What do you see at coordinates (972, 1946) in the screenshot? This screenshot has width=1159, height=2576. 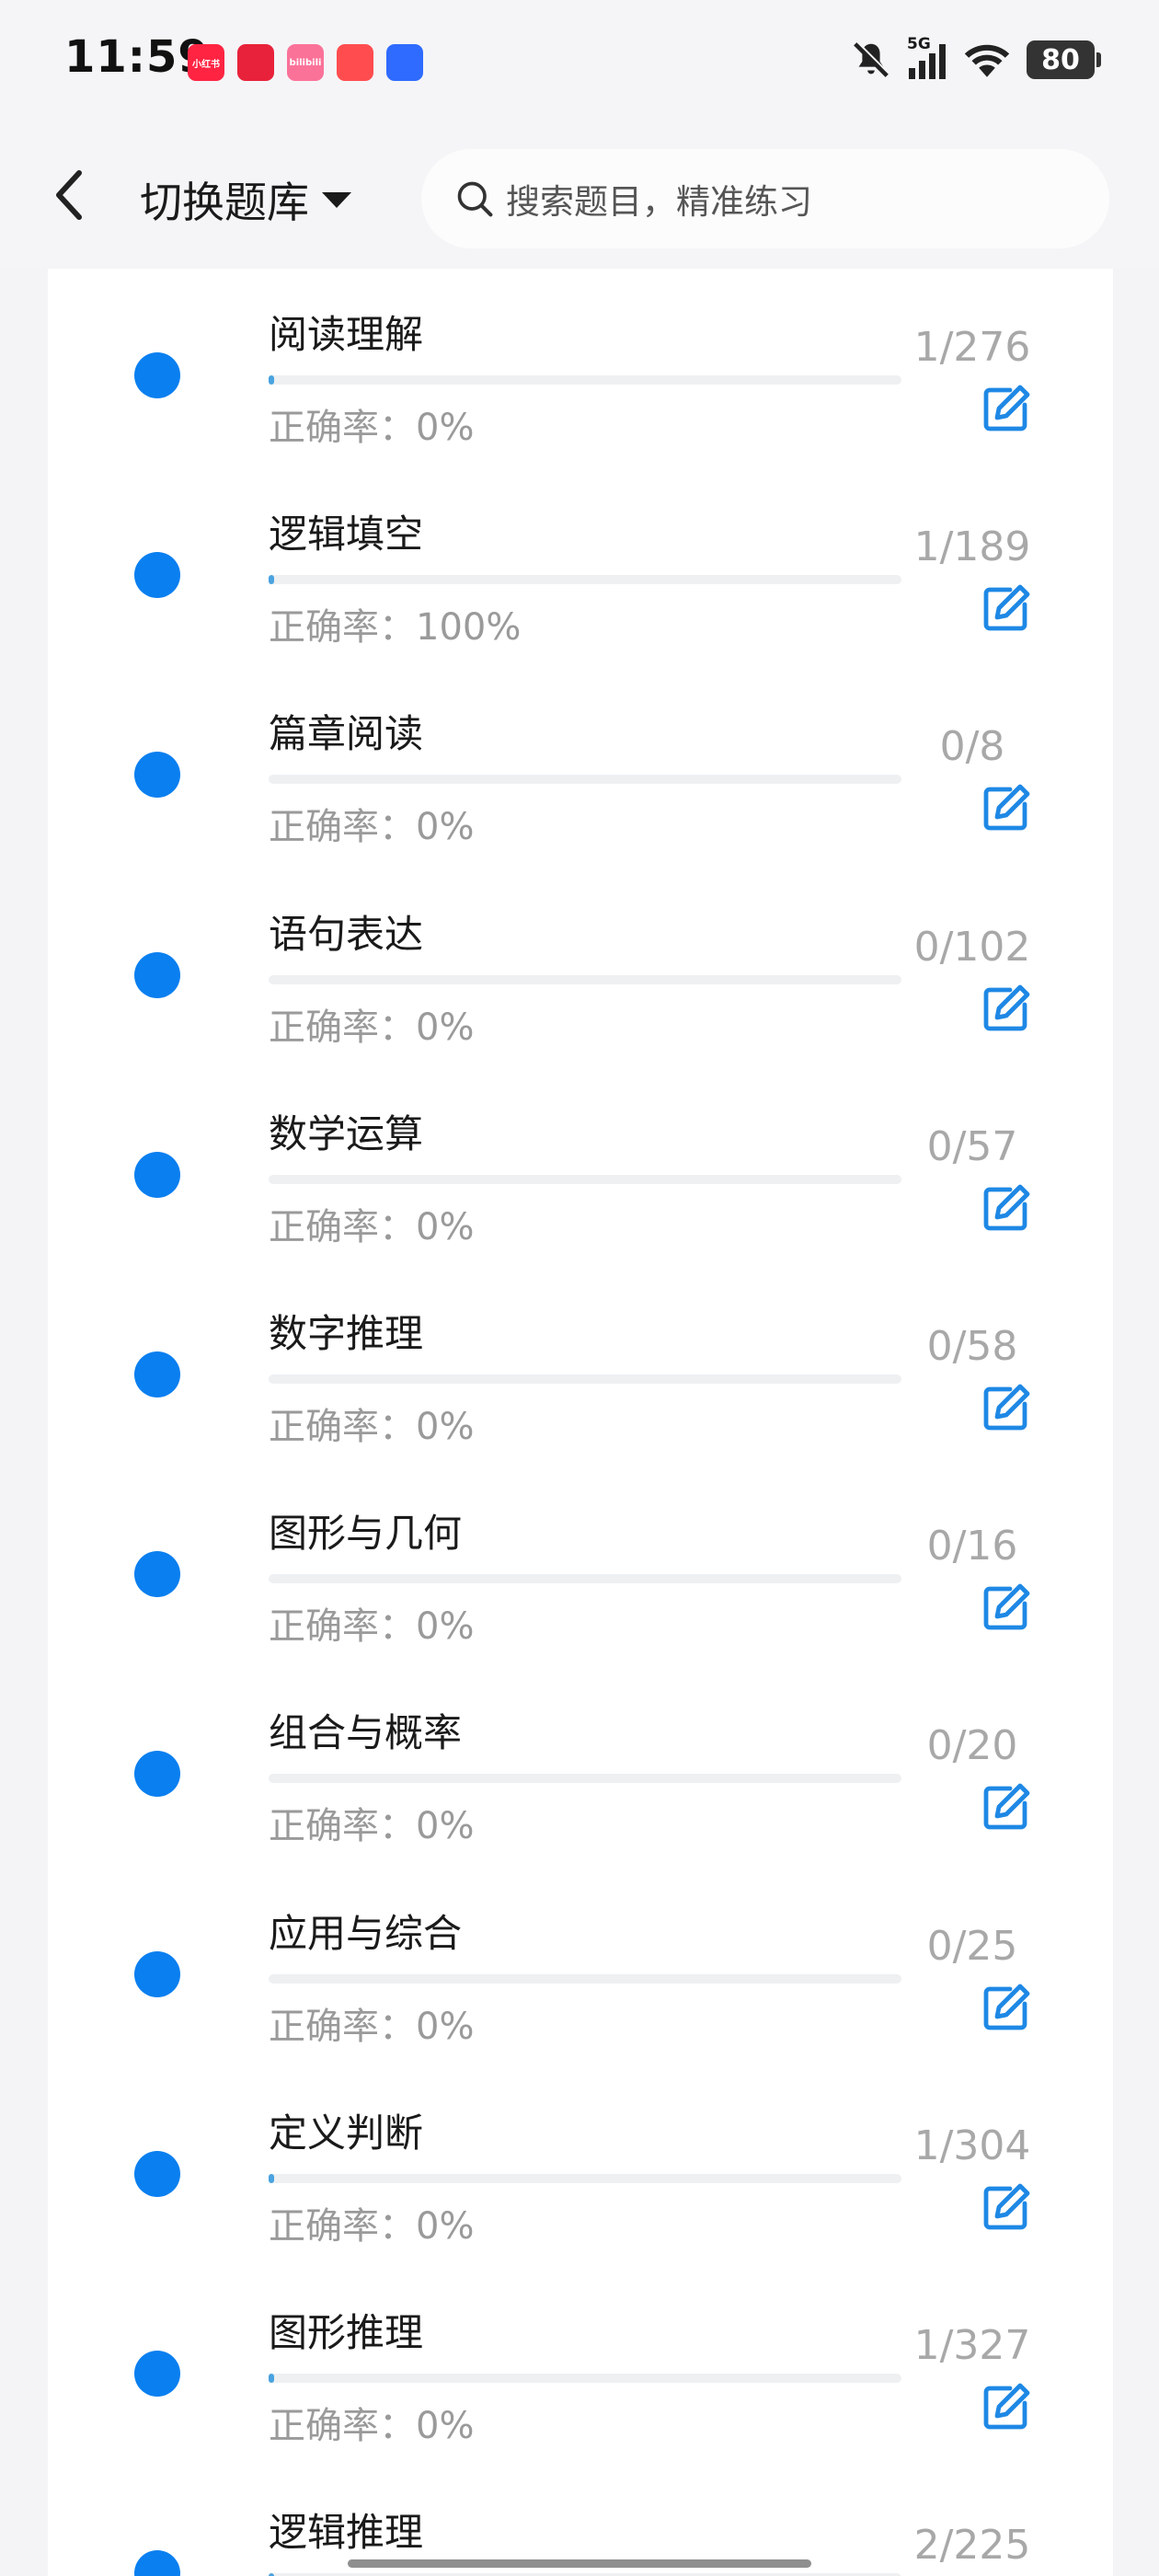 I see `topic-count: 0/25` at bounding box center [972, 1946].